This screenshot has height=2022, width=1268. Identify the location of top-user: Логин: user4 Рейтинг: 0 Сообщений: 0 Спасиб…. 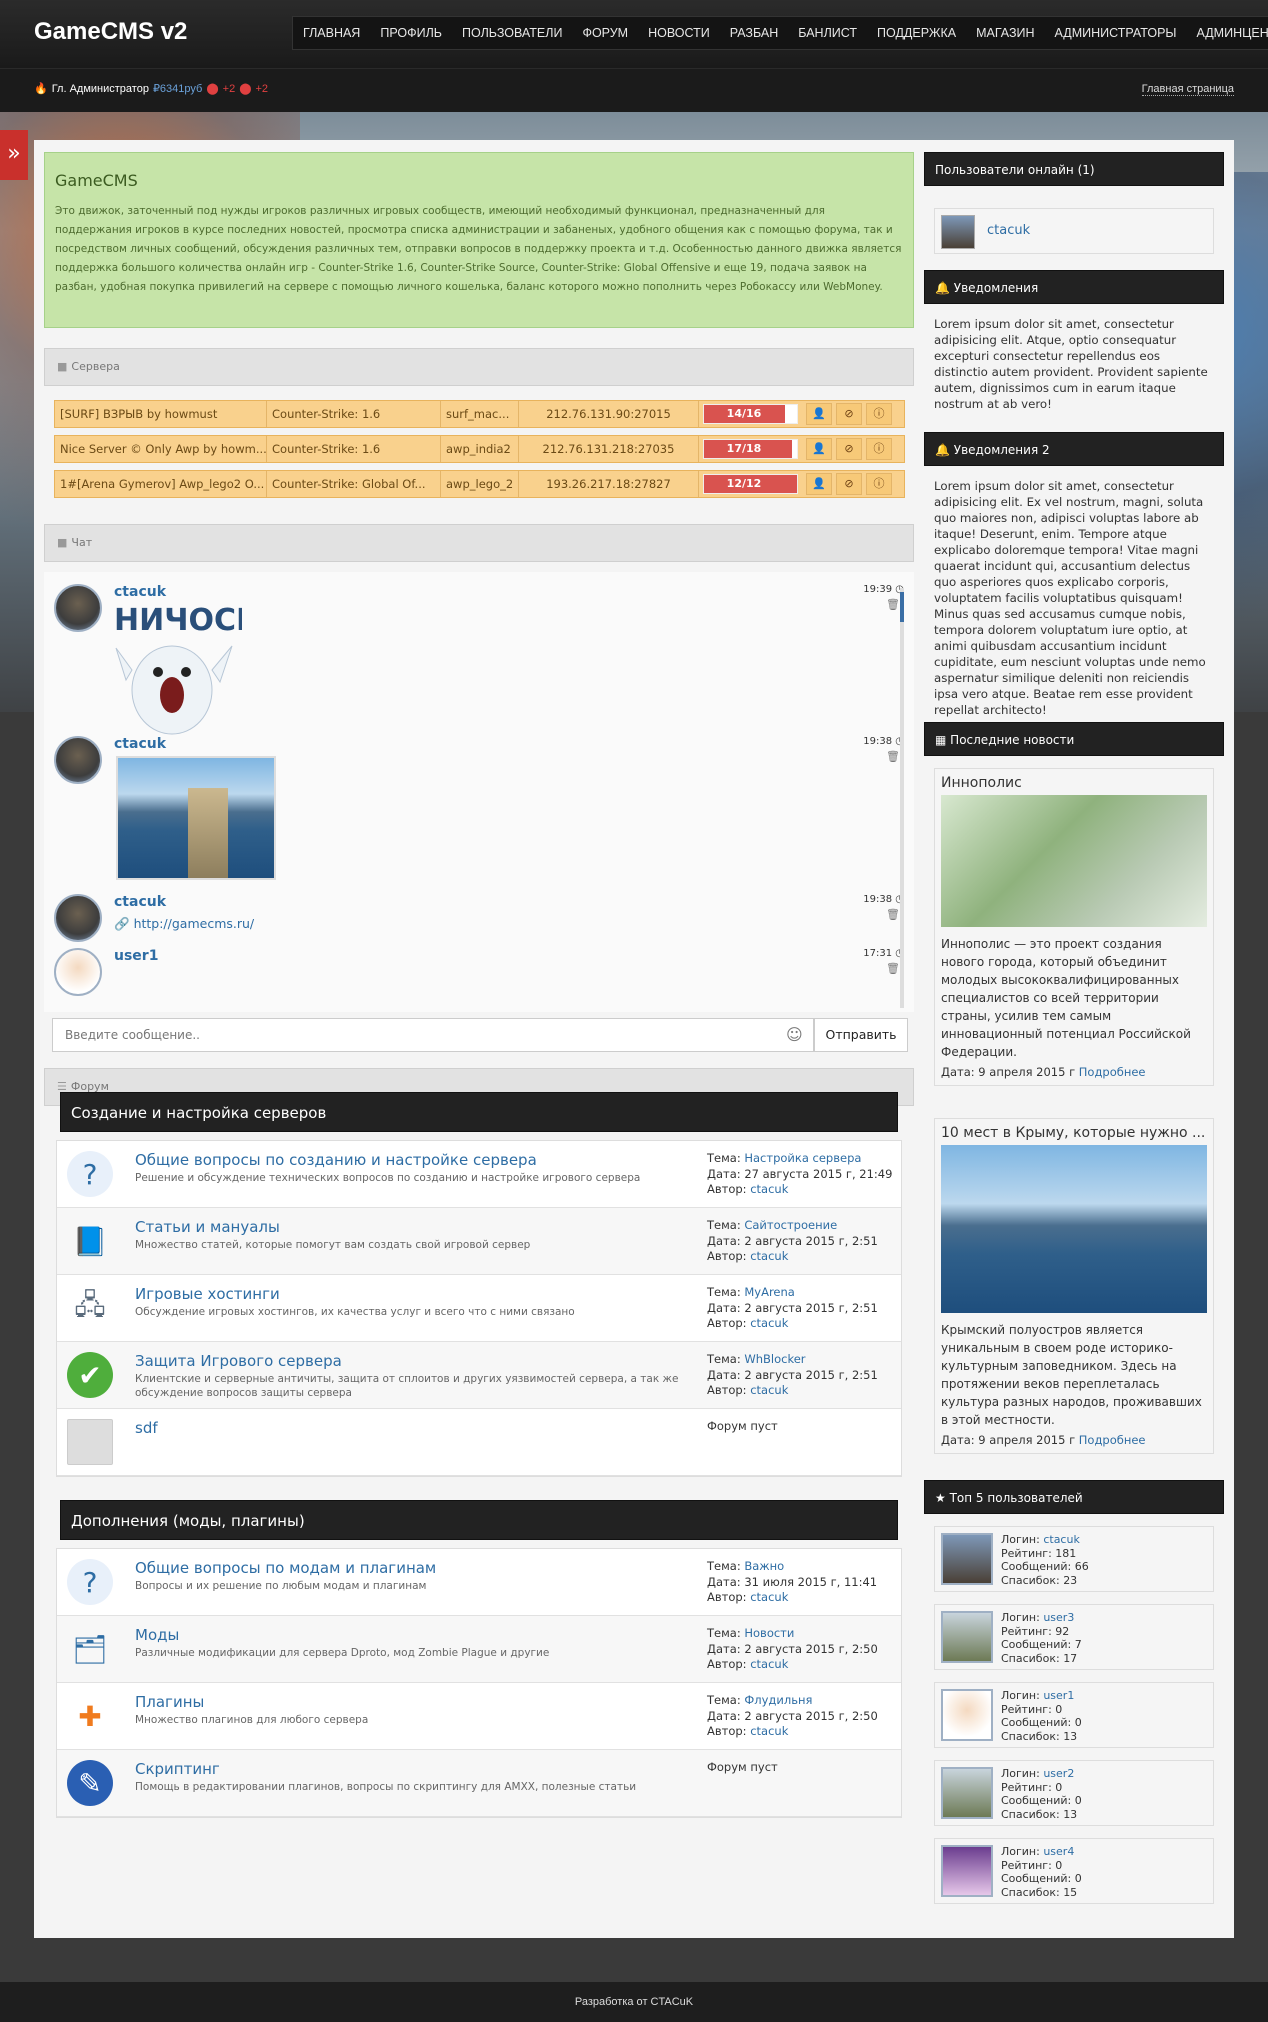
(1074, 1871).